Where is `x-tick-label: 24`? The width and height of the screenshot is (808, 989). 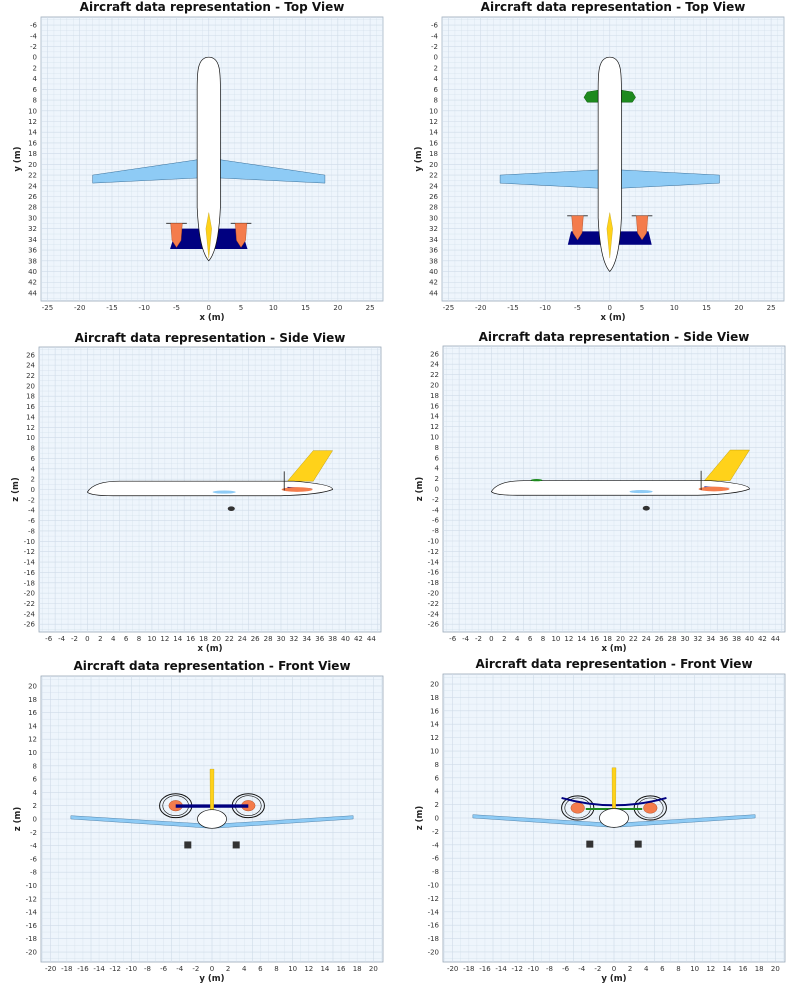 x-tick-label: 24 is located at coordinates (646, 639).